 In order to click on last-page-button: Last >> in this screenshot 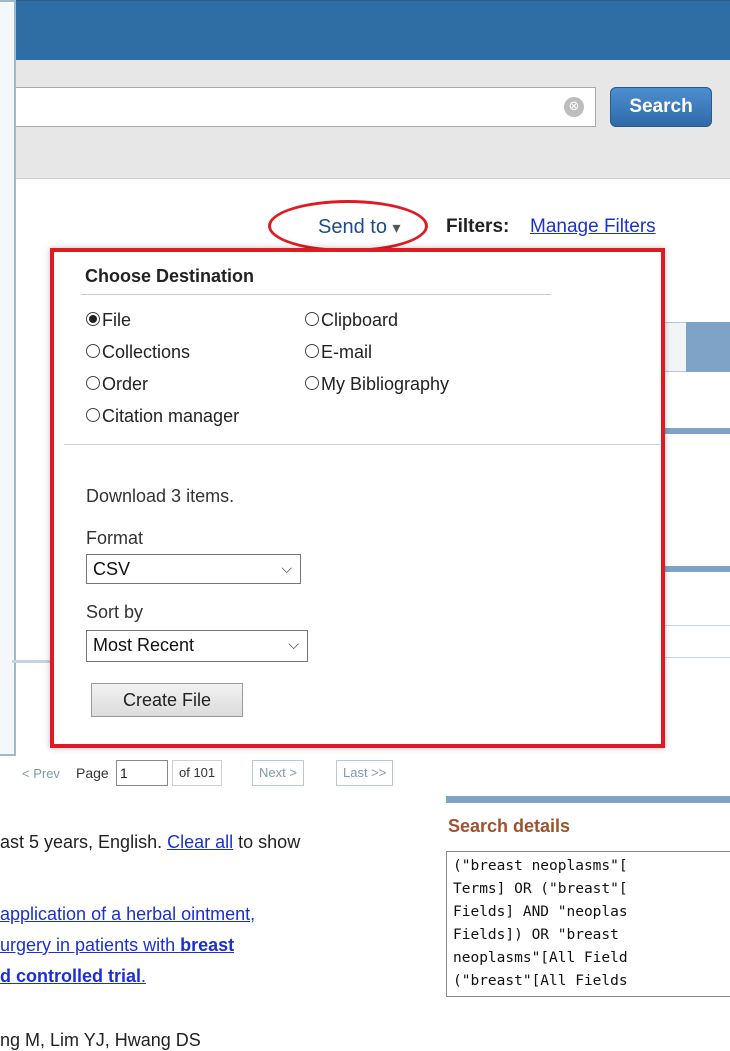, I will do `click(365, 773)`.